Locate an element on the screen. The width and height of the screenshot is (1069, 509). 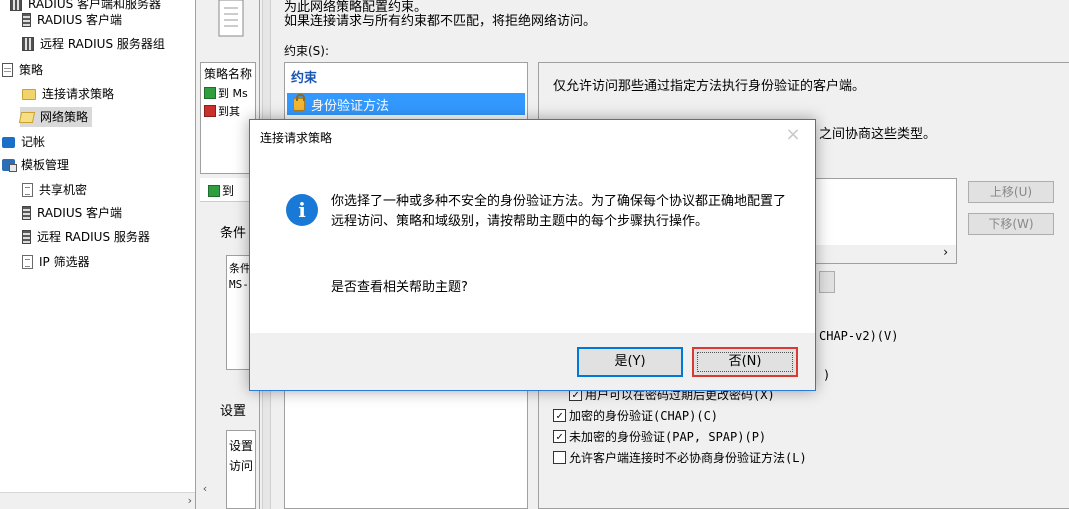
dialog-footer: 是(Y) 否(N) is located at coordinates (532, 361).